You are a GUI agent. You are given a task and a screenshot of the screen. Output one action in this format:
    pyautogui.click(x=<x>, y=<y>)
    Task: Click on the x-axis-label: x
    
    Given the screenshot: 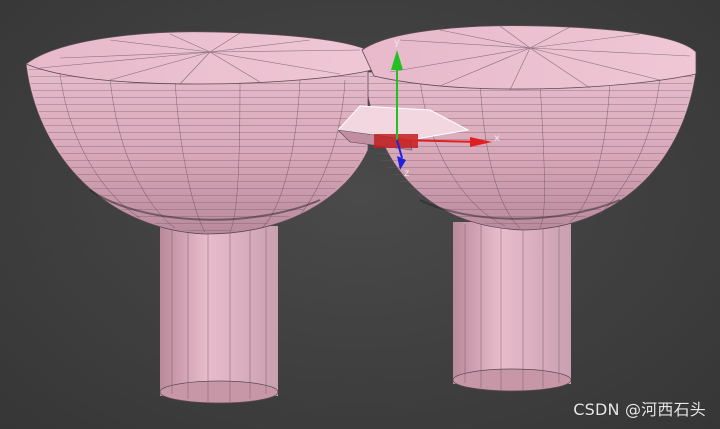 What is the action you would take?
    pyautogui.click(x=497, y=138)
    